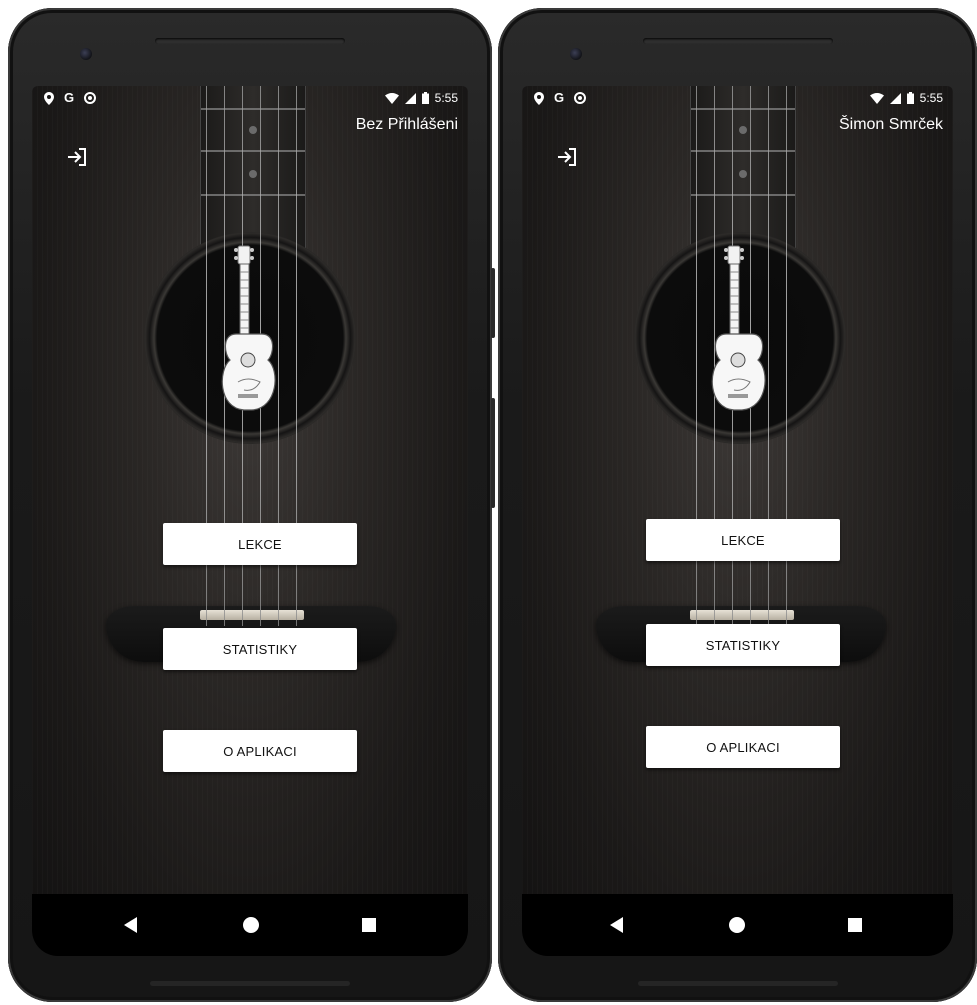 Image resolution: width=977 pixels, height=1005 pixels. I want to click on user-name-label: Šimon Smrček, so click(890, 124).